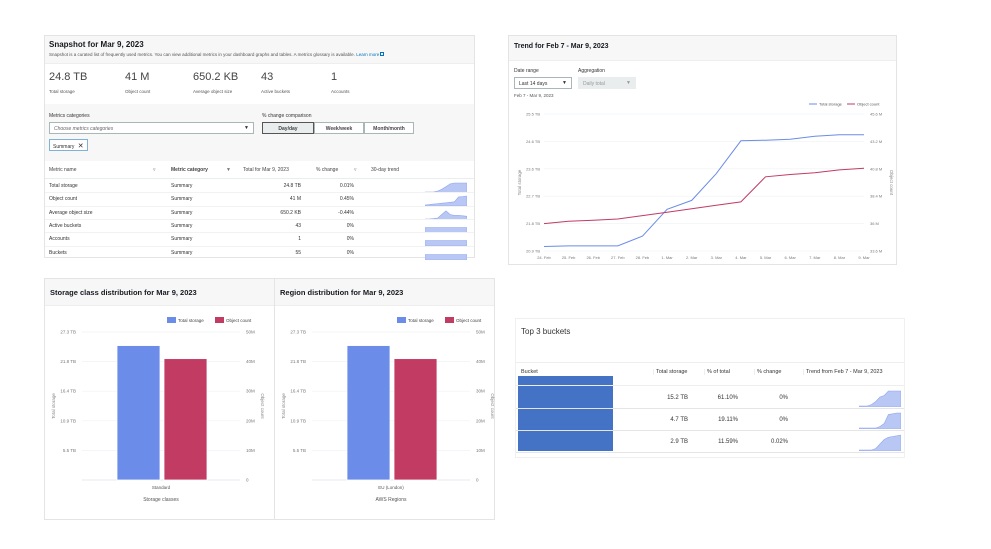  I want to click on top-buckets-title: Top 3 buckets, so click(546, 331).